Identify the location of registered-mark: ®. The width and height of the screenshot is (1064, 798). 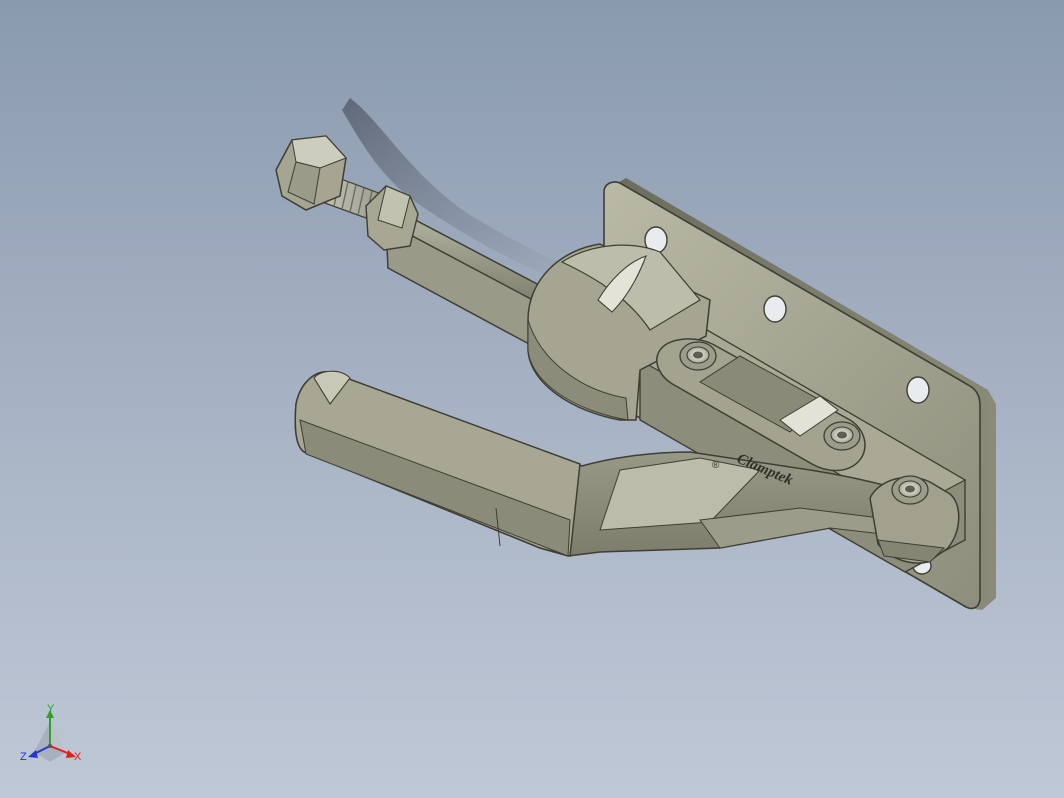
(716, 465).